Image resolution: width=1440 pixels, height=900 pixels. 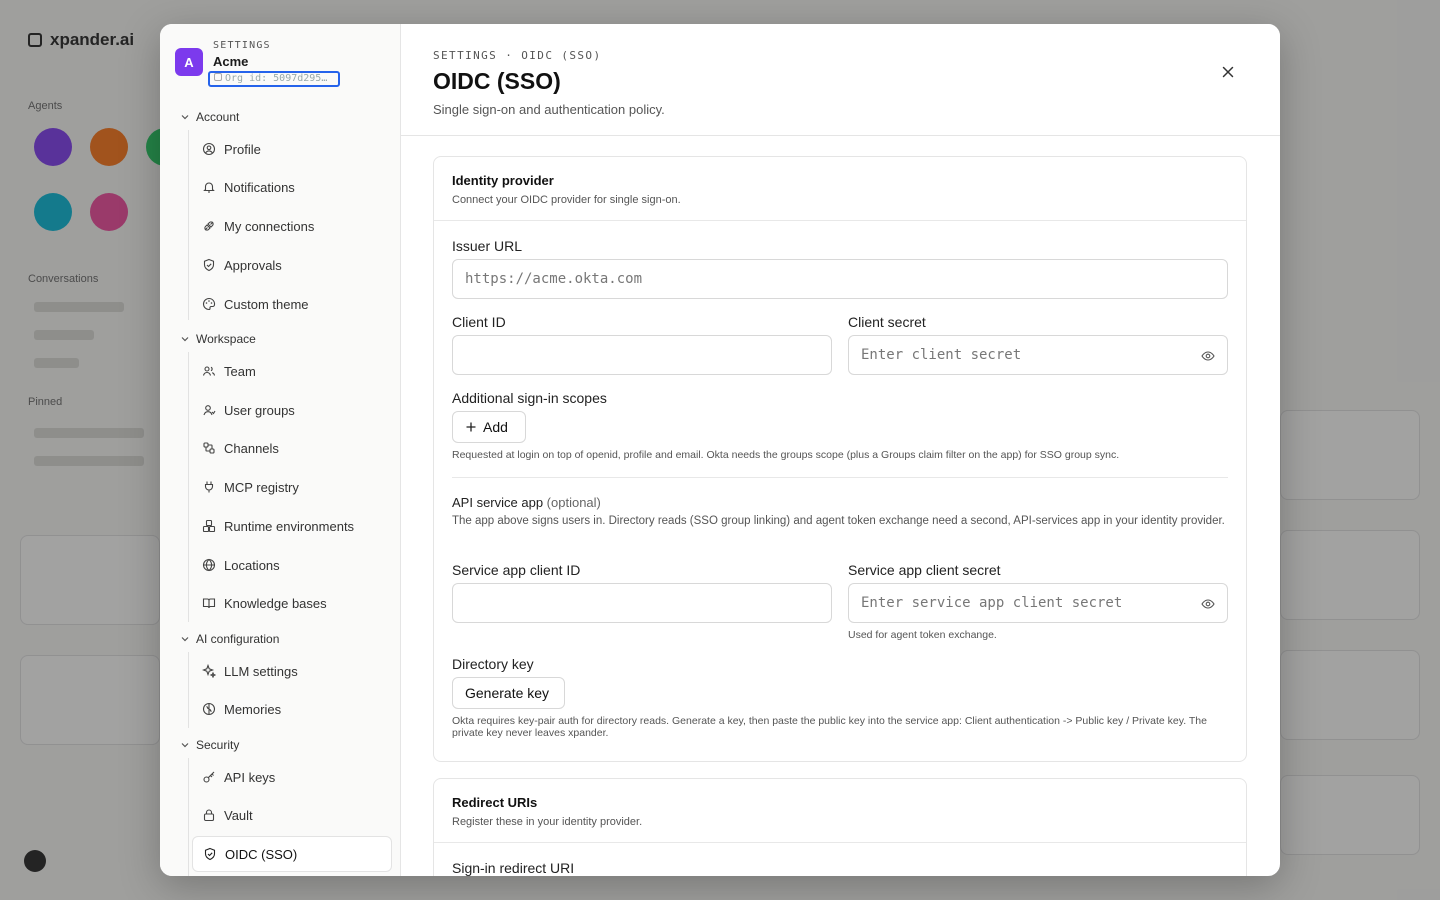 What do you see at coordinates (517, 55) in the screenshot?
I see `breadcrumb: SETTINGS · OIDC (SSO)` at bounding box center [517, 55].